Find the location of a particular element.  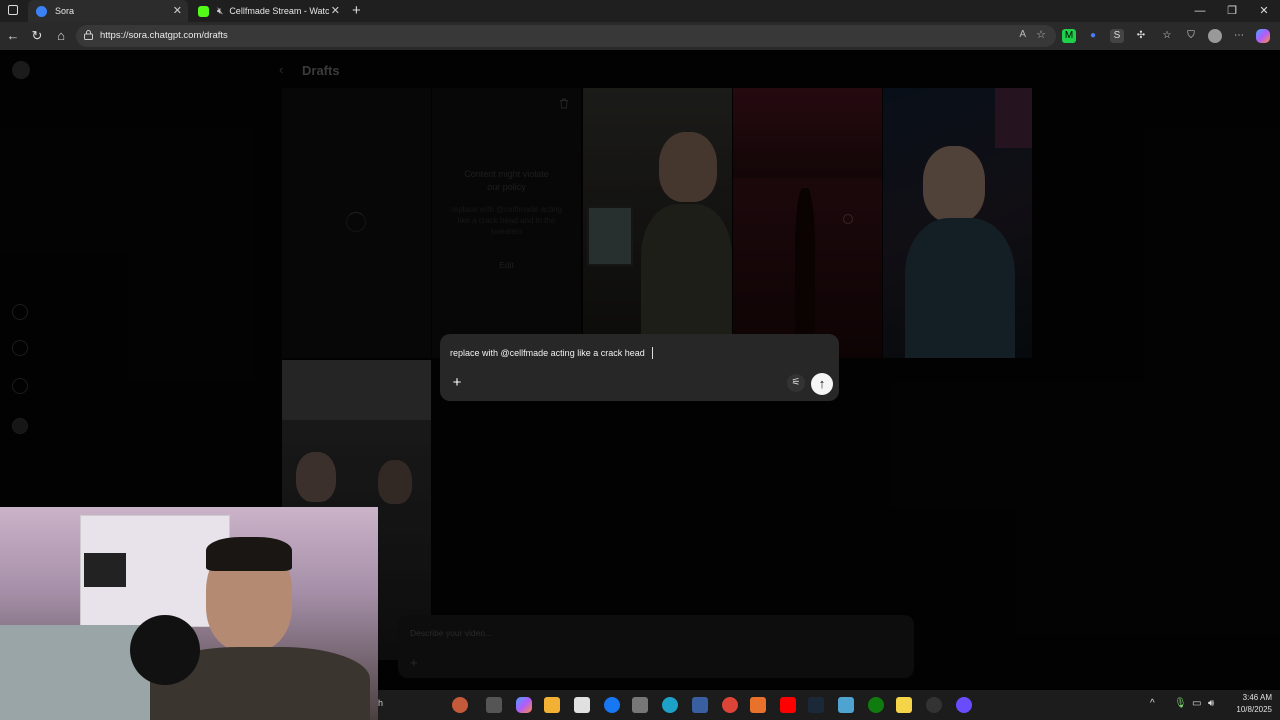

steam-icon is located at coordinates (816, 705).